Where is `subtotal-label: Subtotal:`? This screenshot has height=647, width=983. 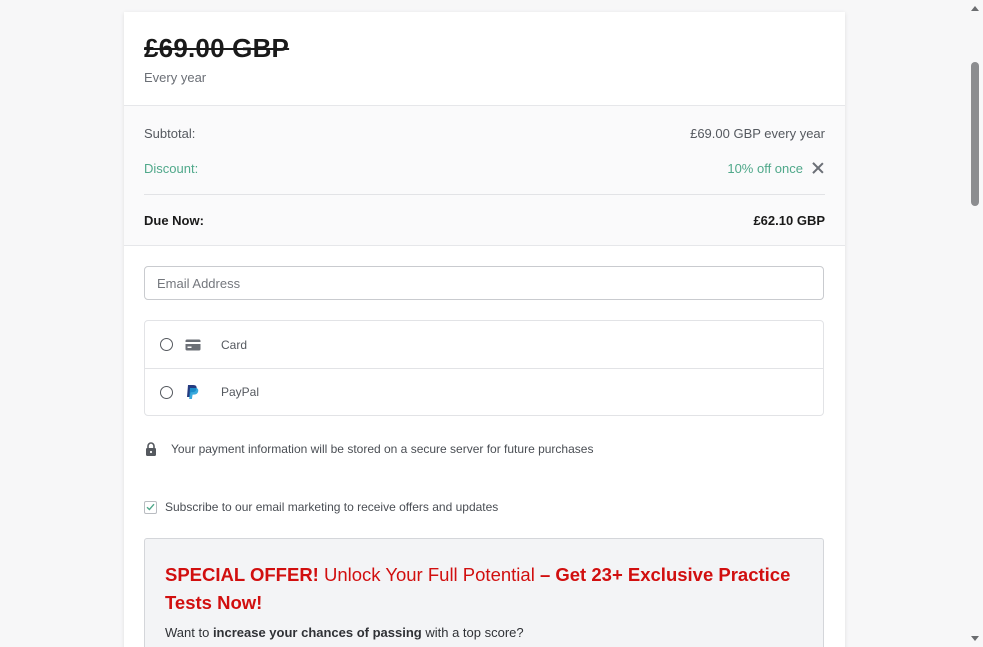
subtotal-label: Subtotal: is located at coordinates (170, 133).